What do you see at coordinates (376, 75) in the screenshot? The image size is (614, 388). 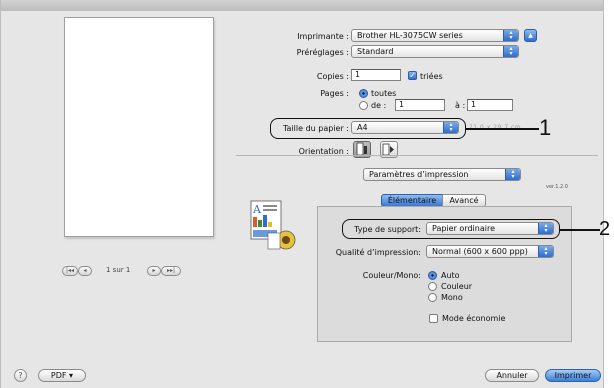 I see `copies-input: 1` at bounding box center [376, 75].